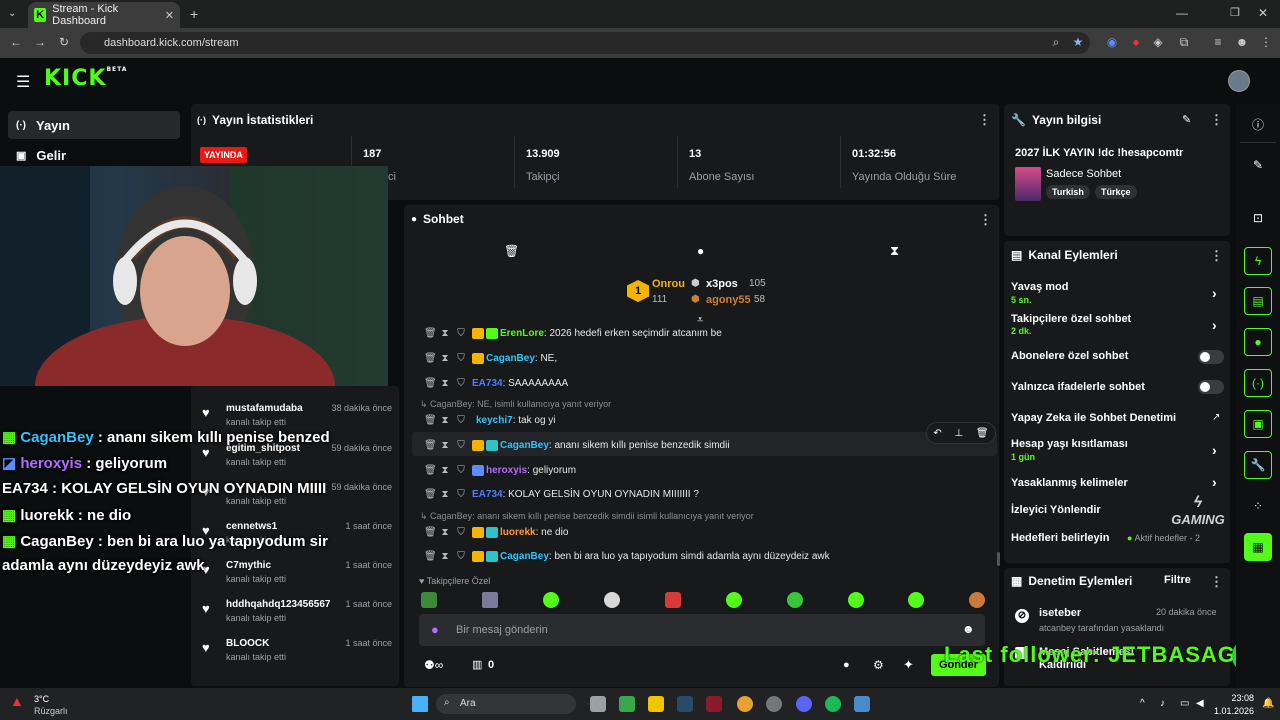  What do you see at coordinates (937, 433) in the screenshot?
I see `reply-icon: ↶` at bounding box center [937, 433].